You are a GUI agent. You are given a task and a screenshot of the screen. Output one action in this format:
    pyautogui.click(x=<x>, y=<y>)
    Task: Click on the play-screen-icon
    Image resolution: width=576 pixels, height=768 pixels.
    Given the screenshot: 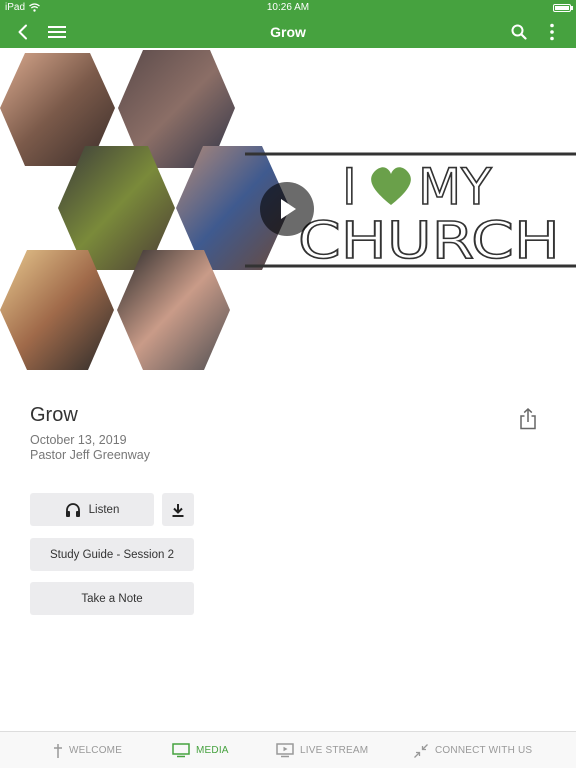 What is the action you would take?
    pyautogui.click(x=285, y=750)
    